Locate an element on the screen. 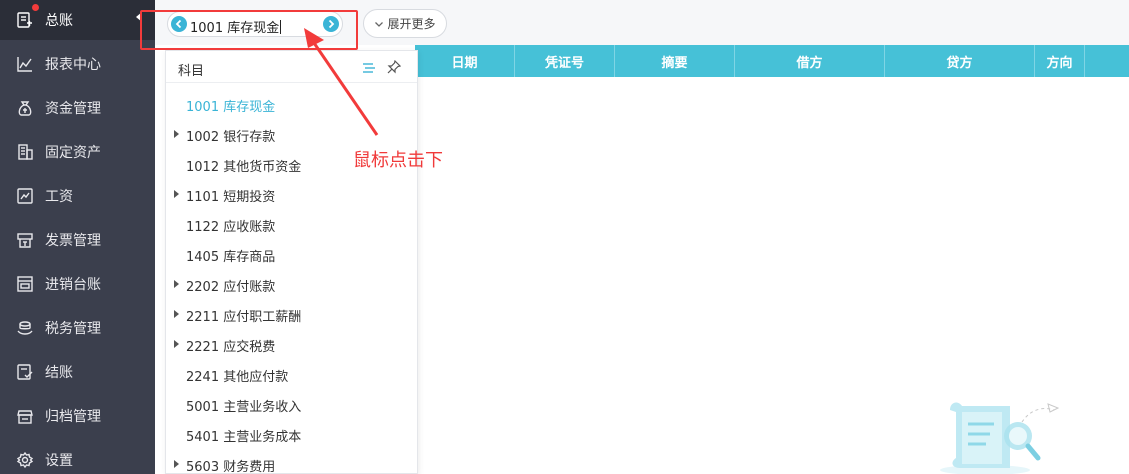 The width and height of the screenshot is (1129, 474). sidebar-item-label: 报表中心 is located at coordinates (73, 65).